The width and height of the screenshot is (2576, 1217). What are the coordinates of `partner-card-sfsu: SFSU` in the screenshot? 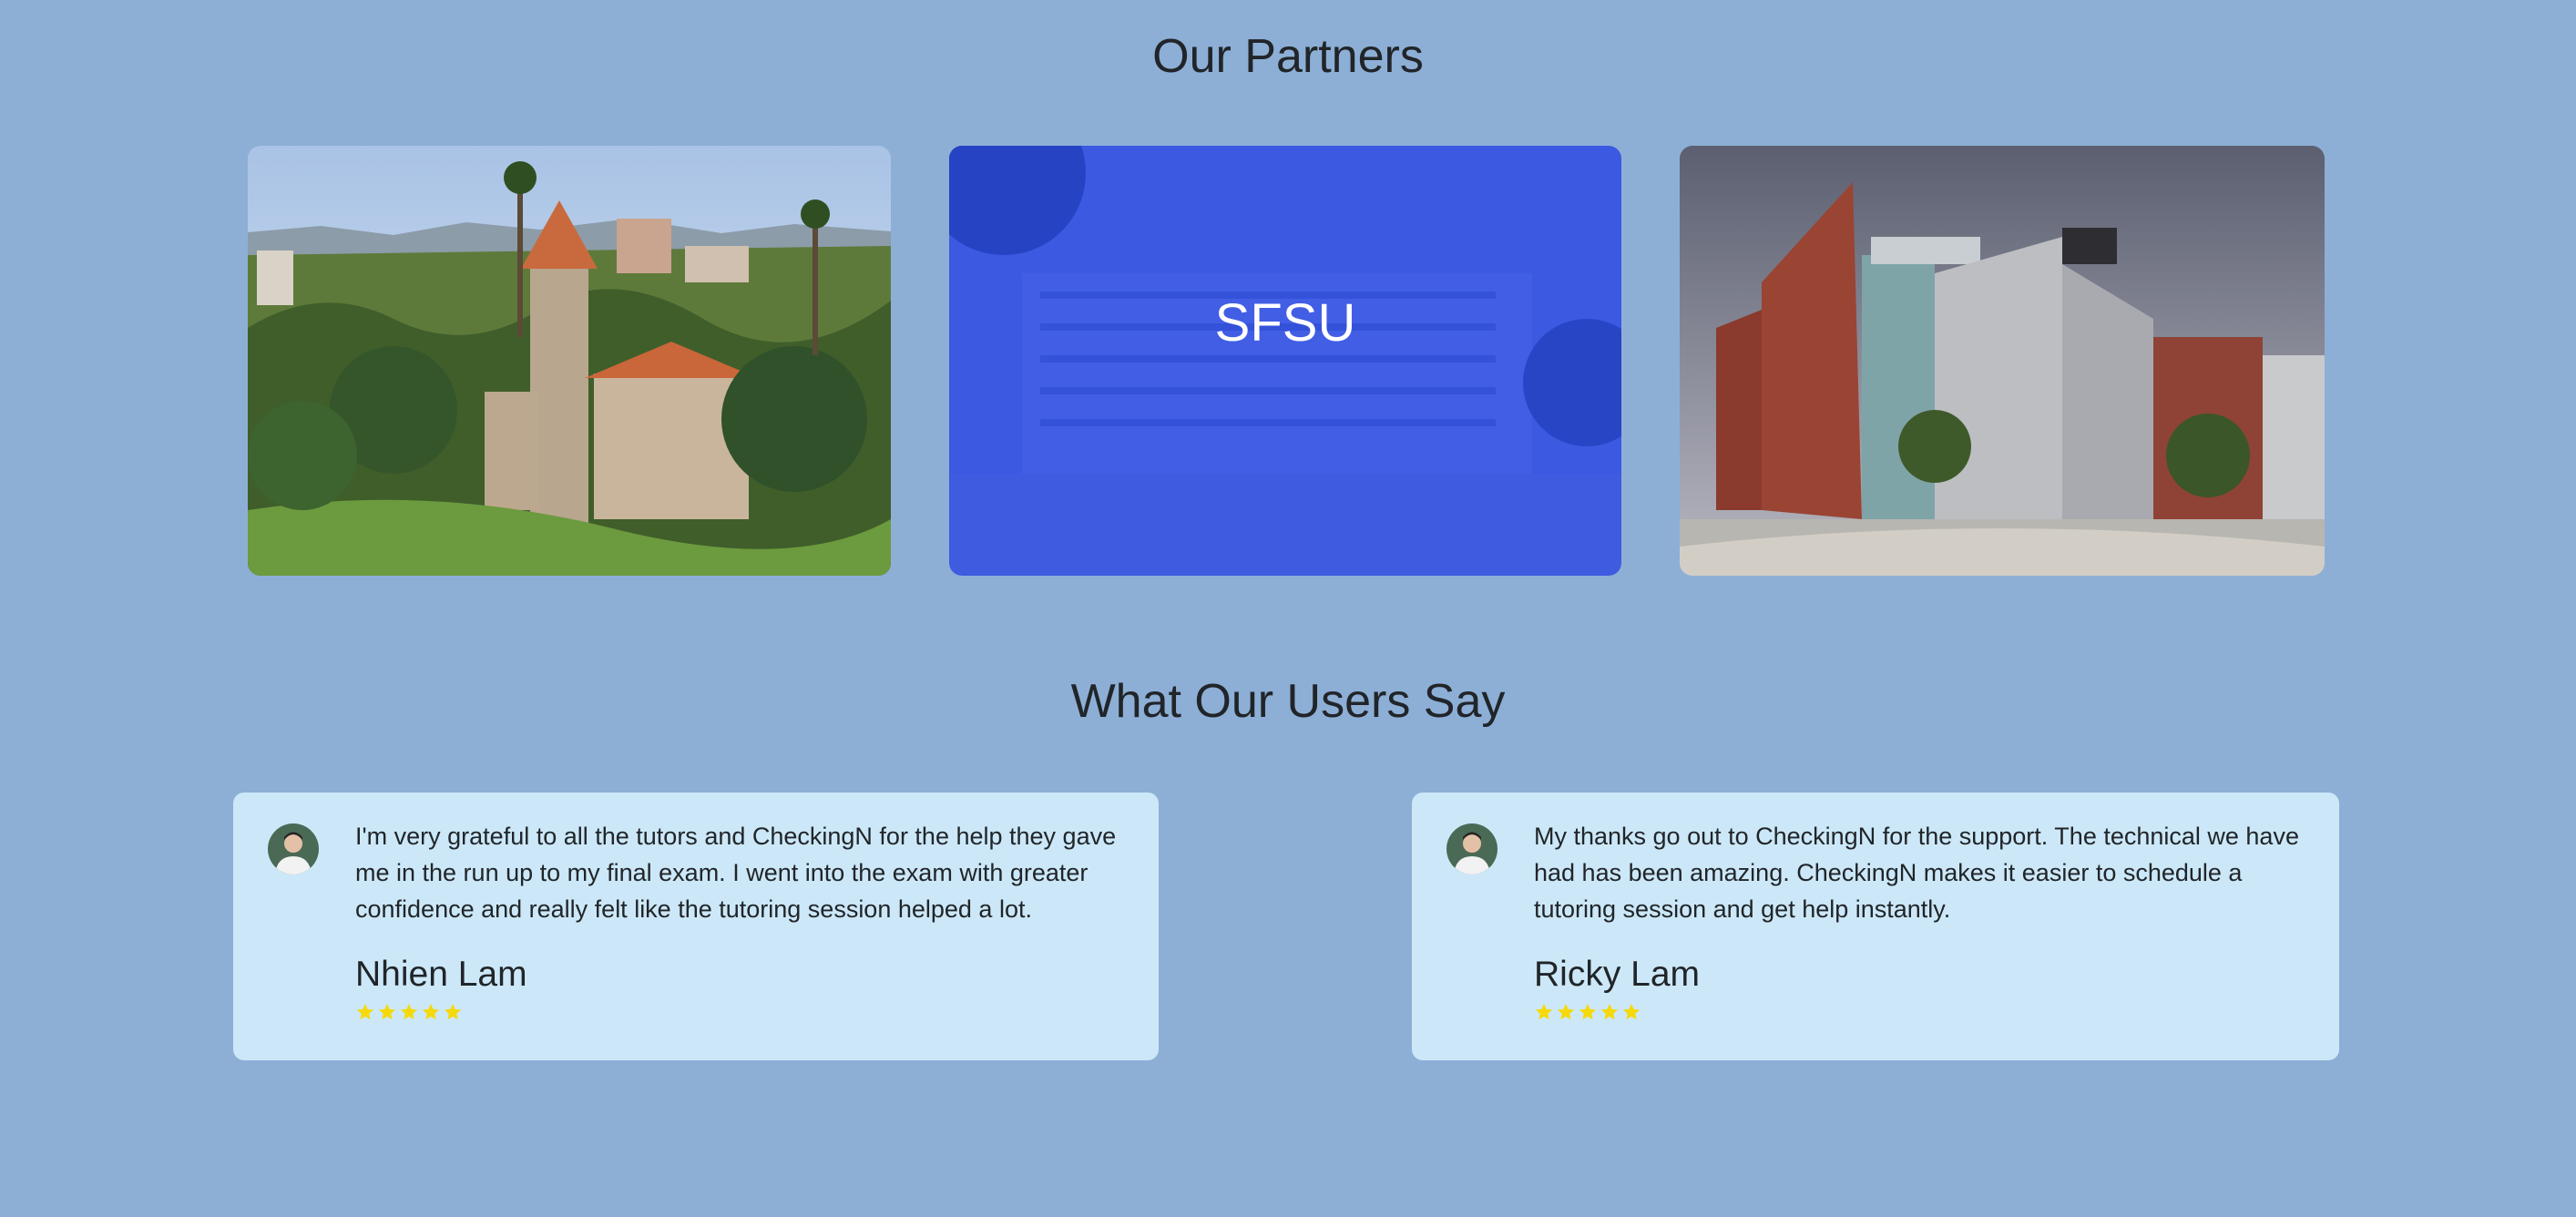 It's located at (1285, 361).